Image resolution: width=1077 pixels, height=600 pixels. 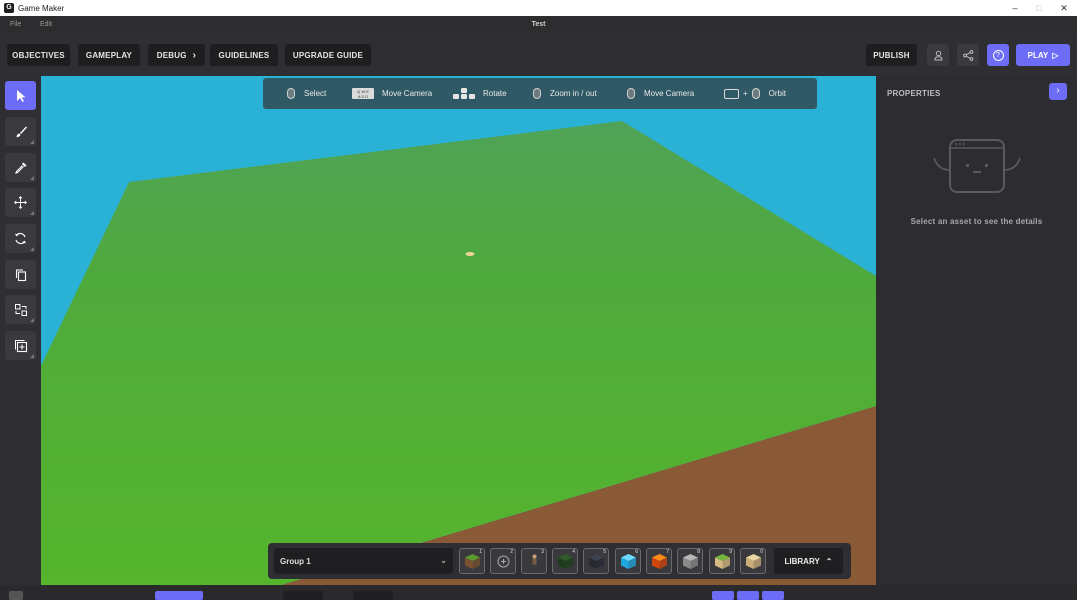 I want to click on swap-tool, so click(x=20, y=309).